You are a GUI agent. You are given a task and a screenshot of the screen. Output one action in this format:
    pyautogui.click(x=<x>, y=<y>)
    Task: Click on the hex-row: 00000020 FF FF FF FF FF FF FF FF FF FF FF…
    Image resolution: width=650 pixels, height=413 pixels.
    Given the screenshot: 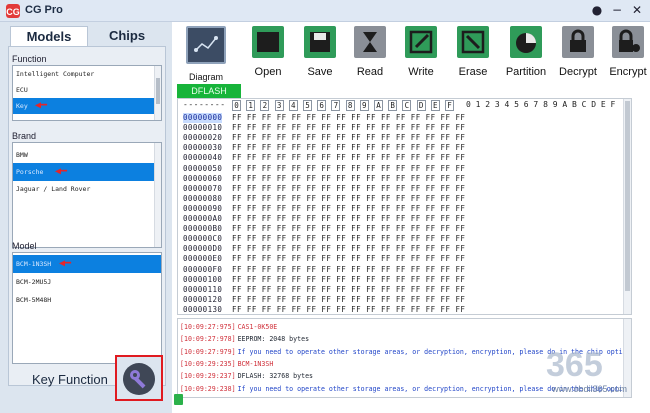 What is the action you would take?
    pyautogui.click(x=404, y=138)
    